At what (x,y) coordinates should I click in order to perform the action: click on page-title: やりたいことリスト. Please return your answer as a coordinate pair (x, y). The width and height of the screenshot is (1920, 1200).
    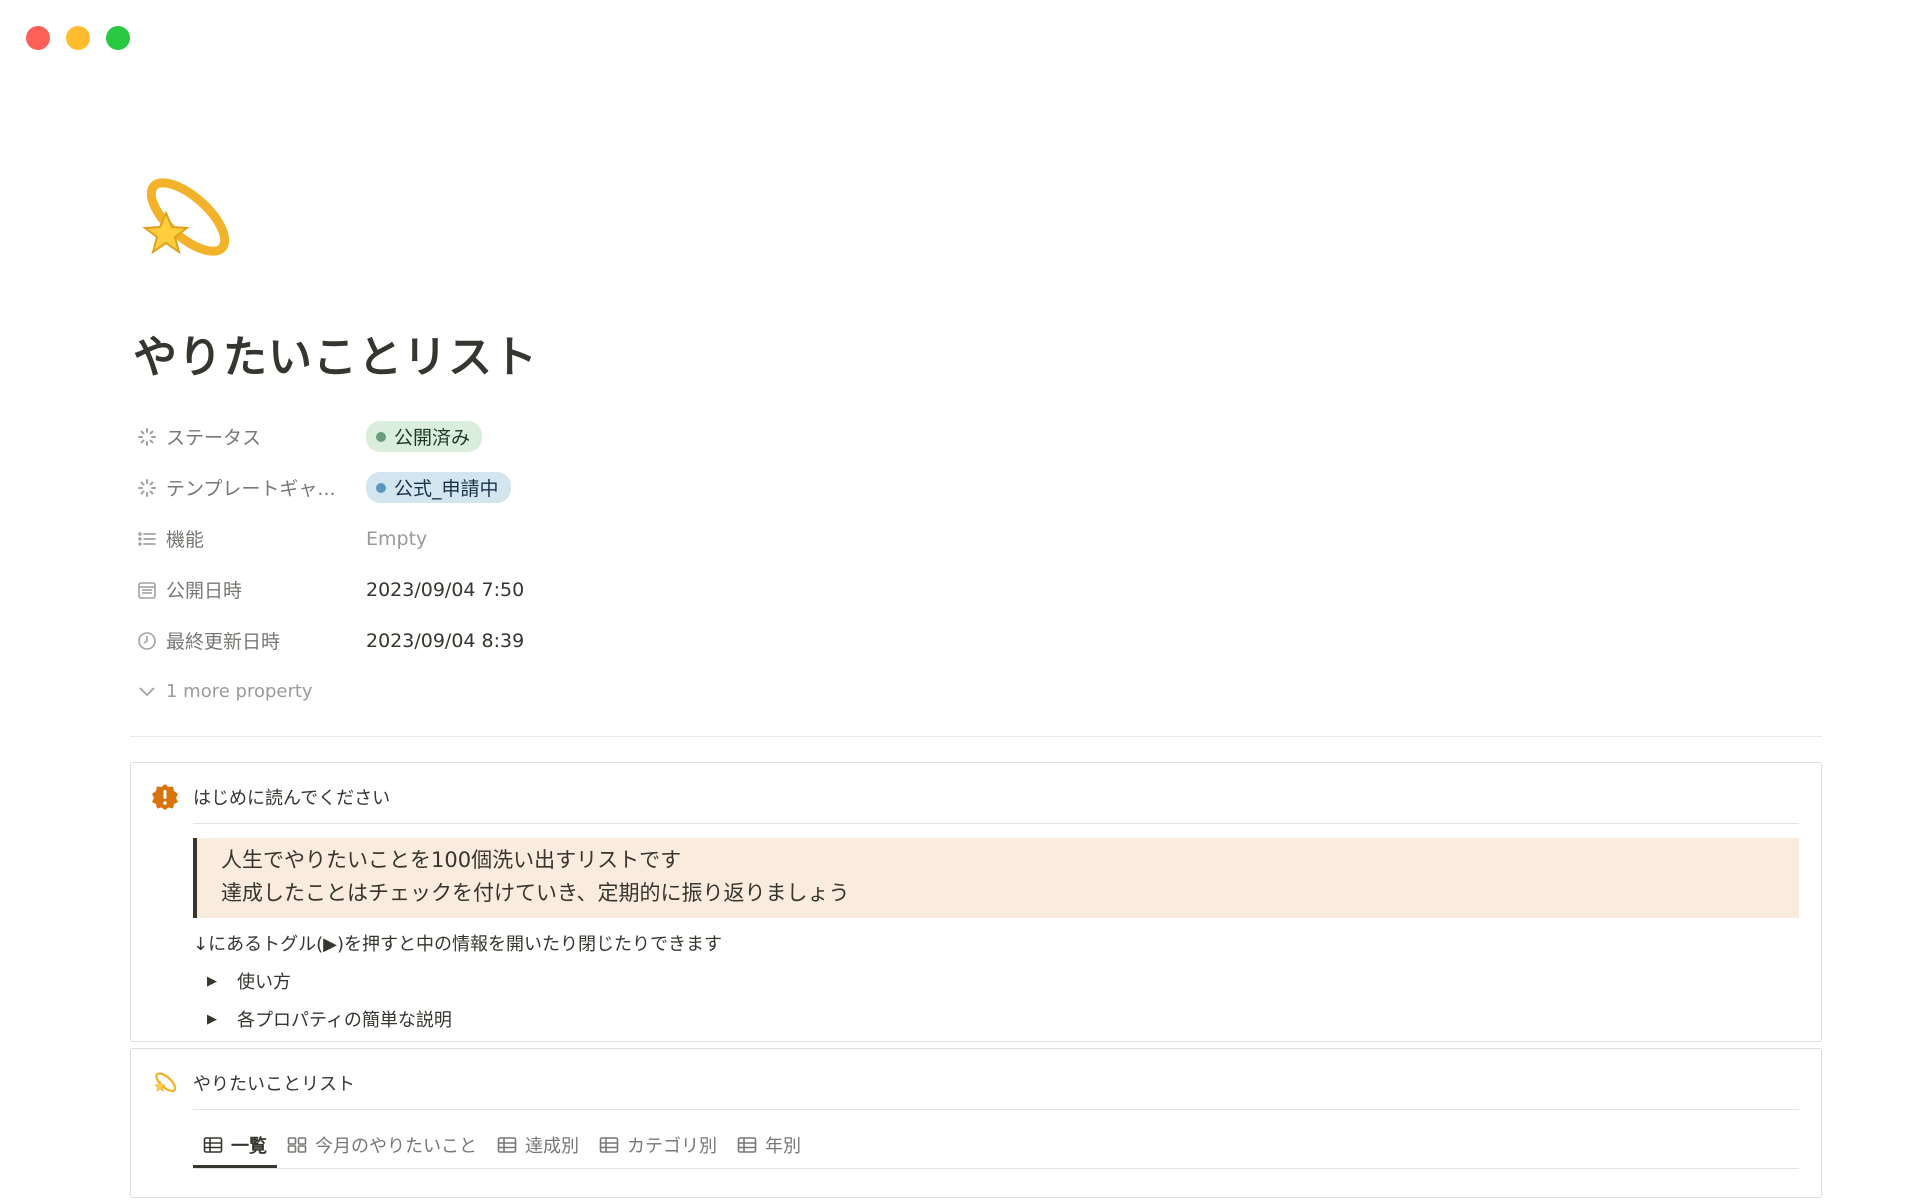
    Looking at the image, I should click on (977, 353).